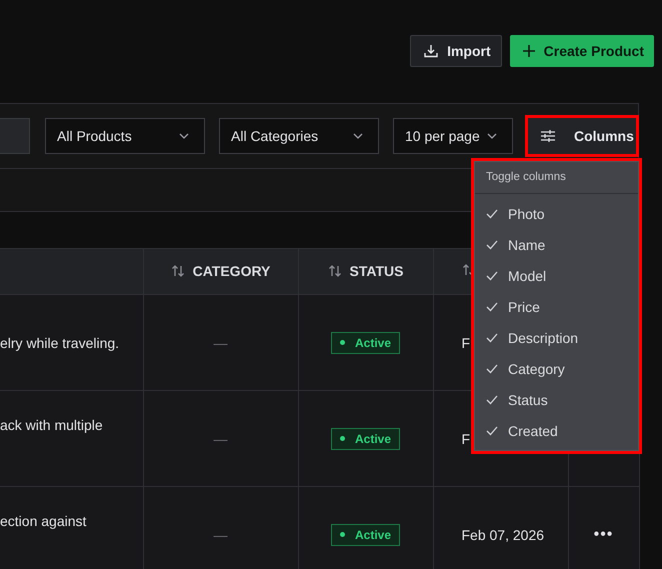 This screenshot has height=569, width=662. Describe the element at coordinates (125, 136) in the screenshot. I see `filter-dropdown: All Products` at that location.